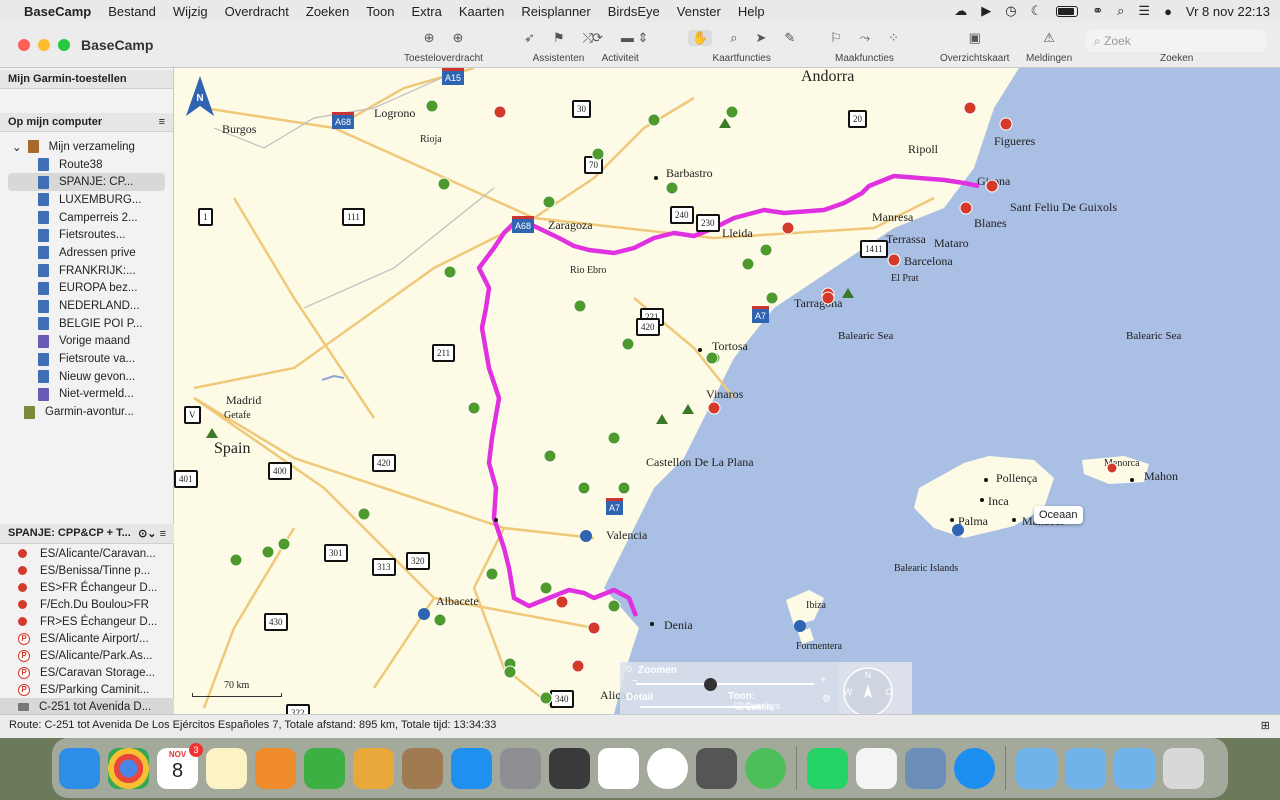  Describe the element at coordinates (1144, 11) in the screenshot. I see `control-center-icon: ☰` at that location.